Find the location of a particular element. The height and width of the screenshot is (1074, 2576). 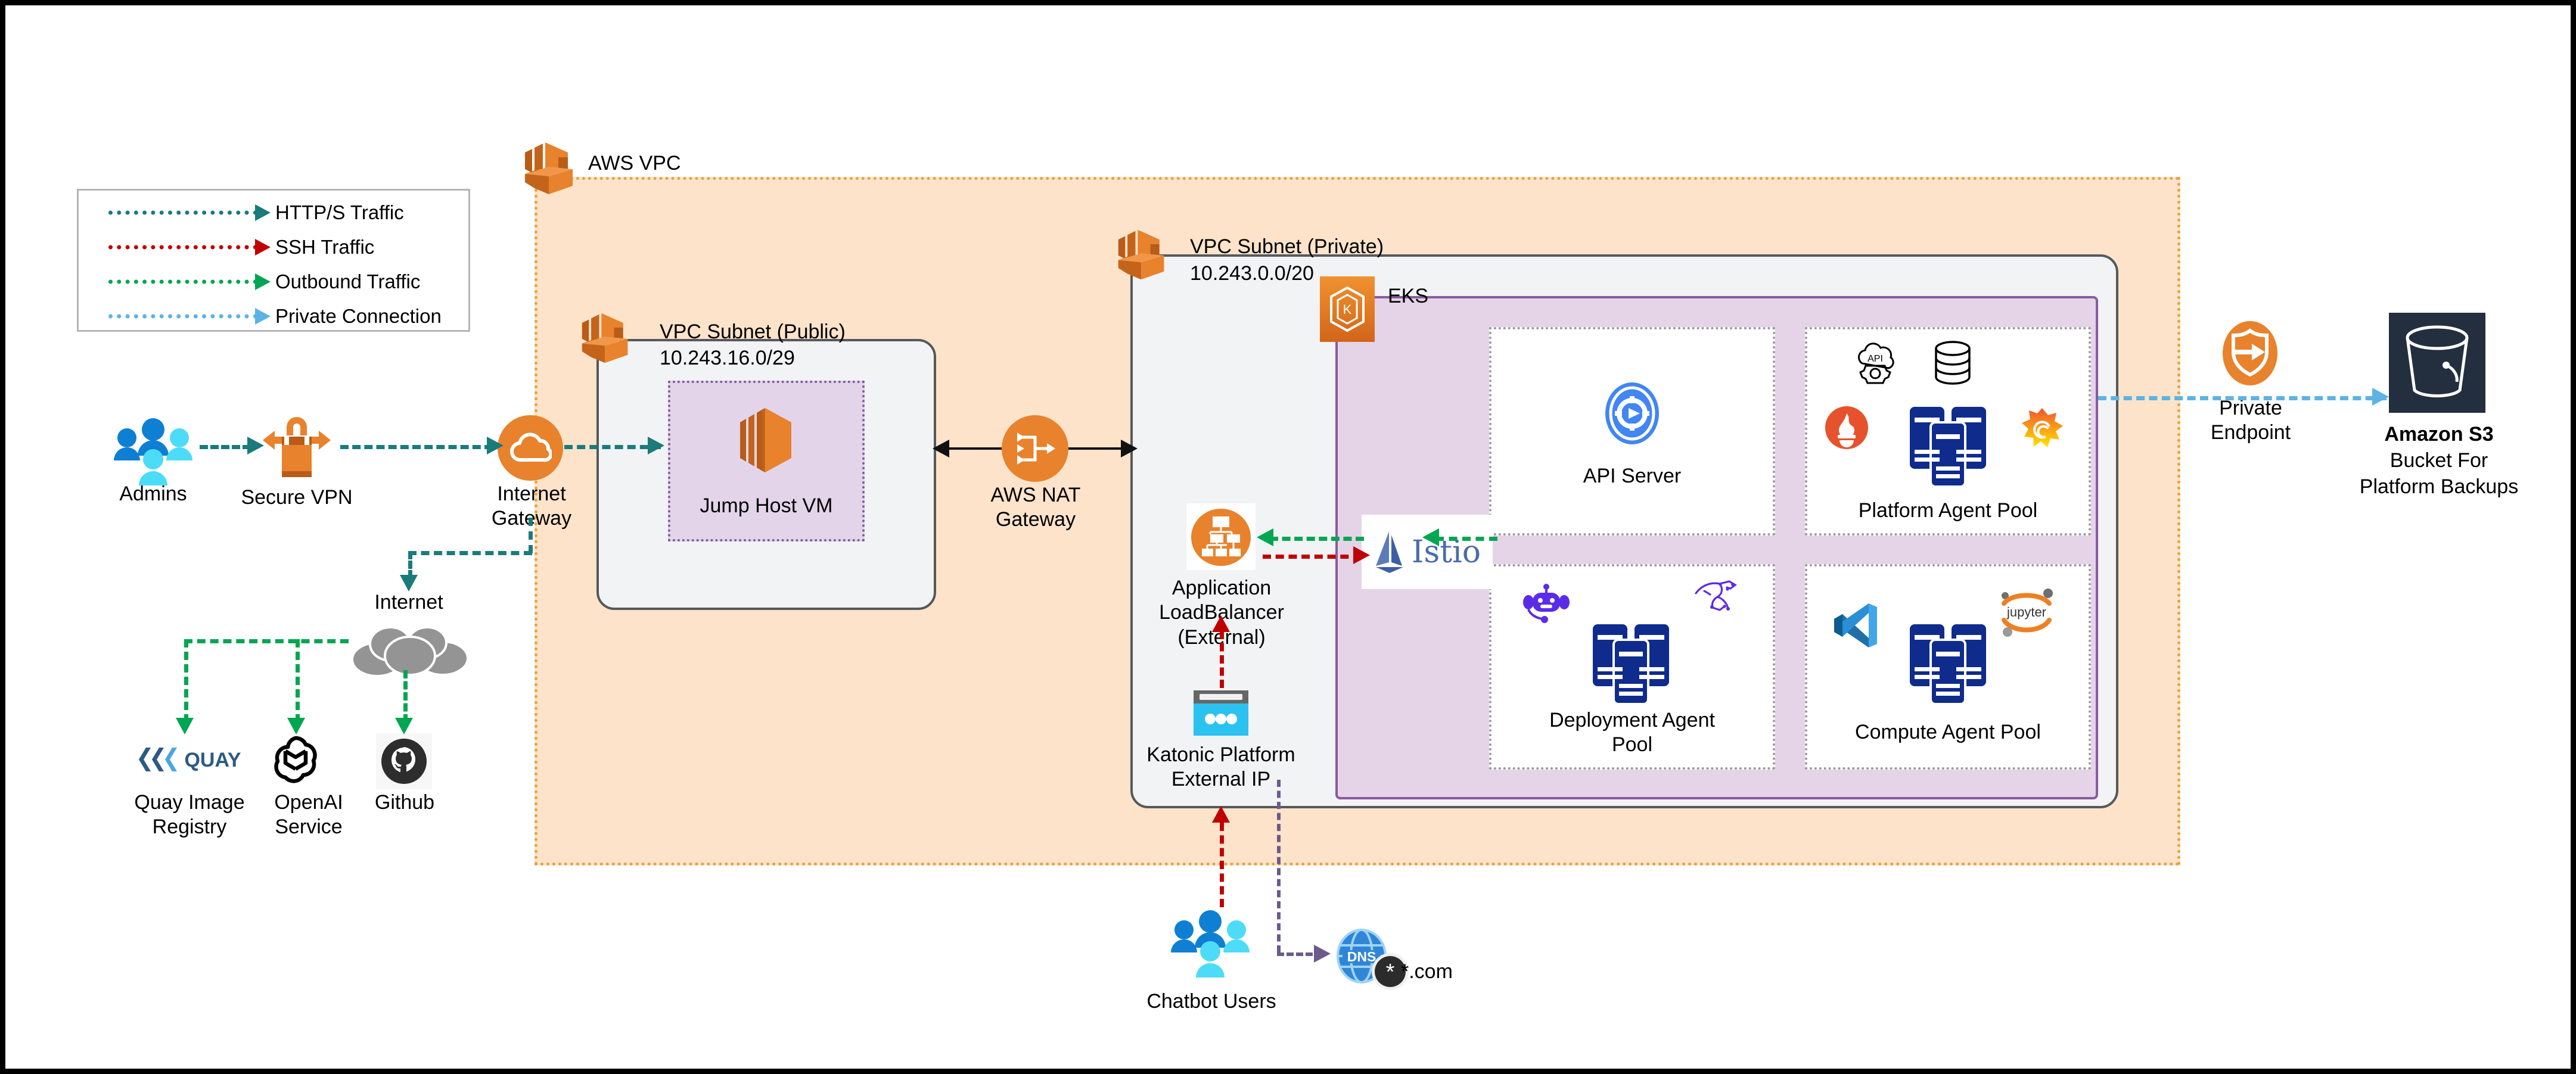

connector-vpn-to-igw is located at coordinates (416, 447).